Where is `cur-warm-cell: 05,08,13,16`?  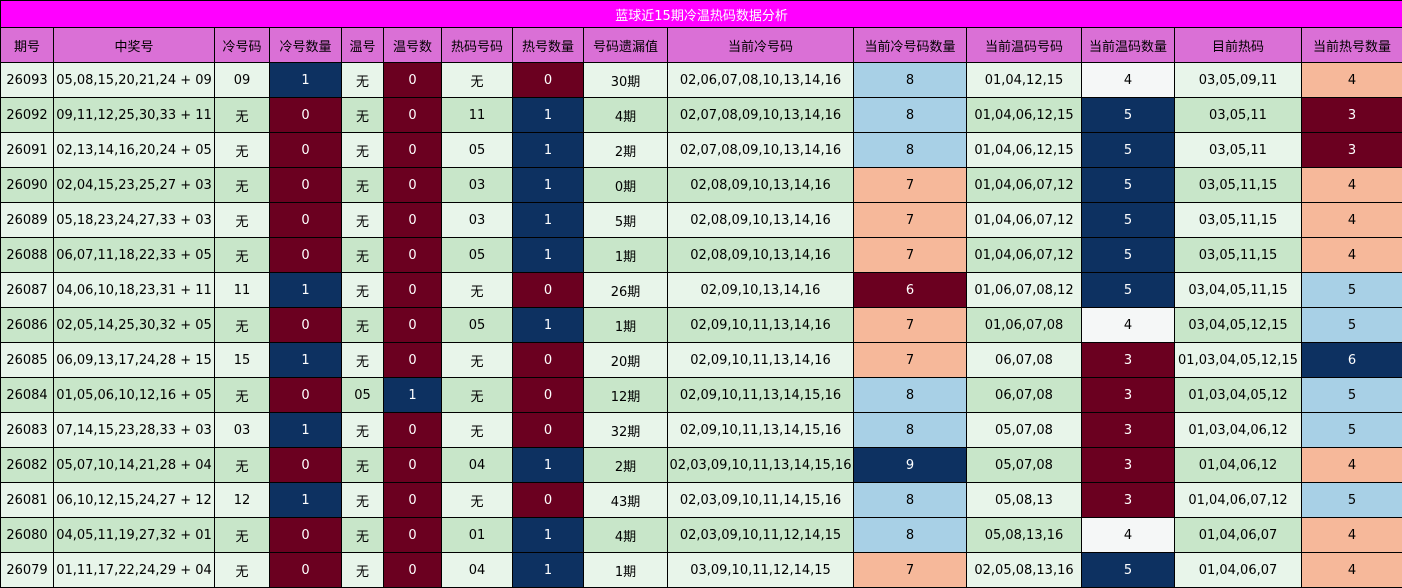 cur-warm-cell: 05,08,13,16 is located at coordinates (1024, 535).